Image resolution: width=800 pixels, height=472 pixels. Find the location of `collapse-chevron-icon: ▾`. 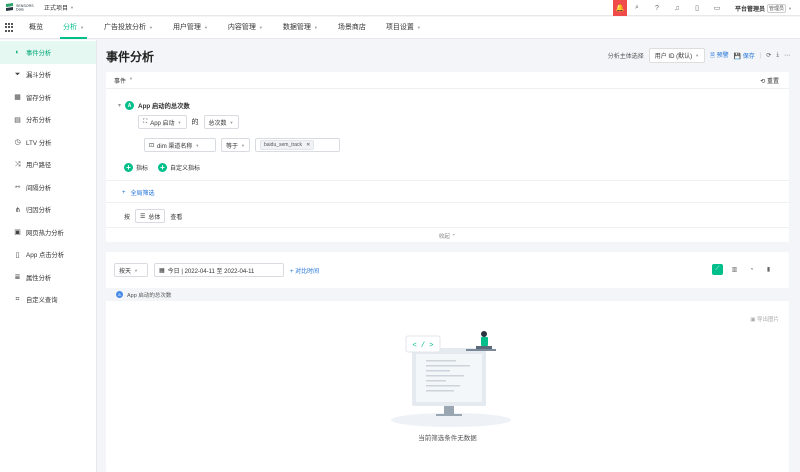

collapse-chevron-icon: ▾ is located at coordinates (119, 105).